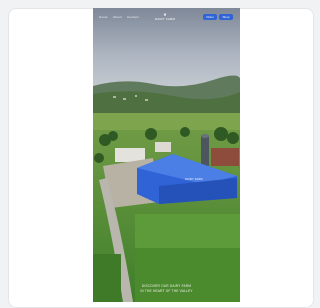 The image size is (320, 308). What do you see at coordinates (226, 17) in the screenshot?
I see `shop-button: Shop` at bounding box center [226, 17].